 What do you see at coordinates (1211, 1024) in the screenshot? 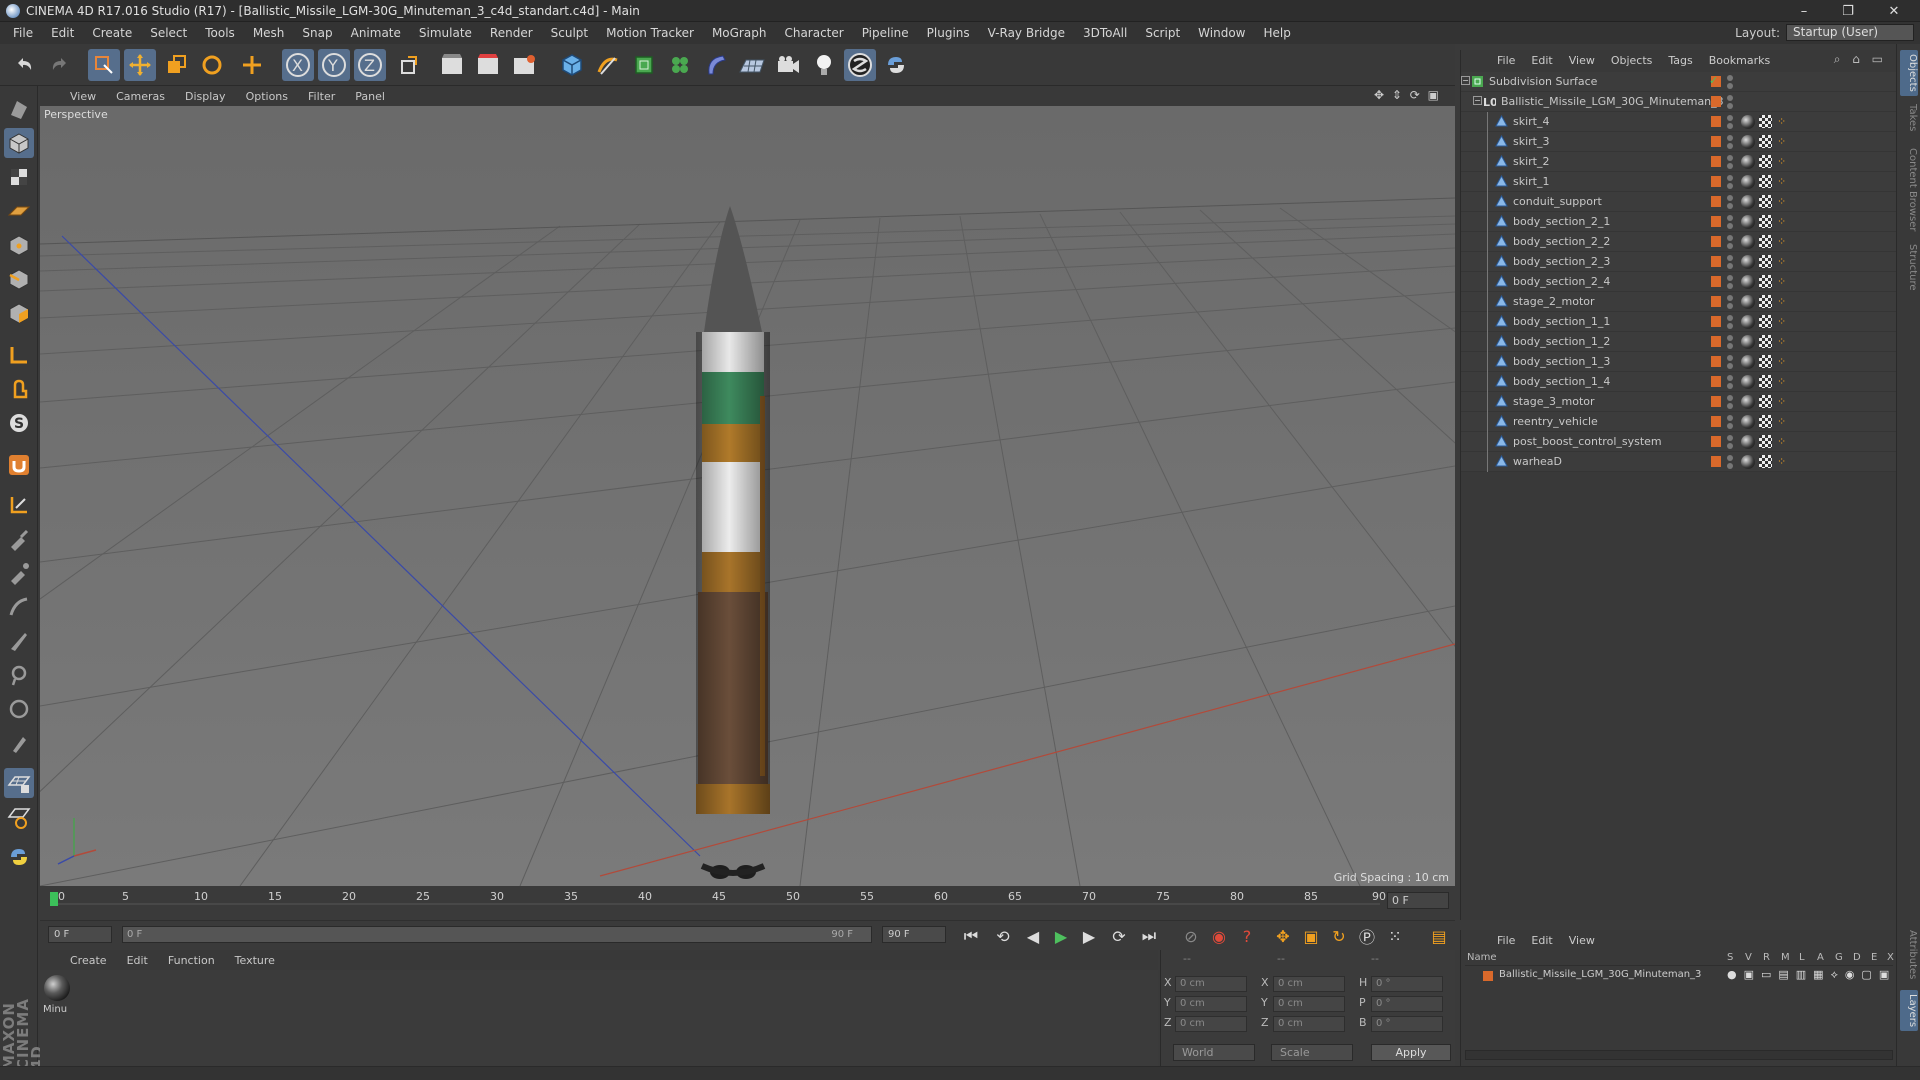
I see `position-z-field: 0 cm` at bounding box center [1211, 1024].